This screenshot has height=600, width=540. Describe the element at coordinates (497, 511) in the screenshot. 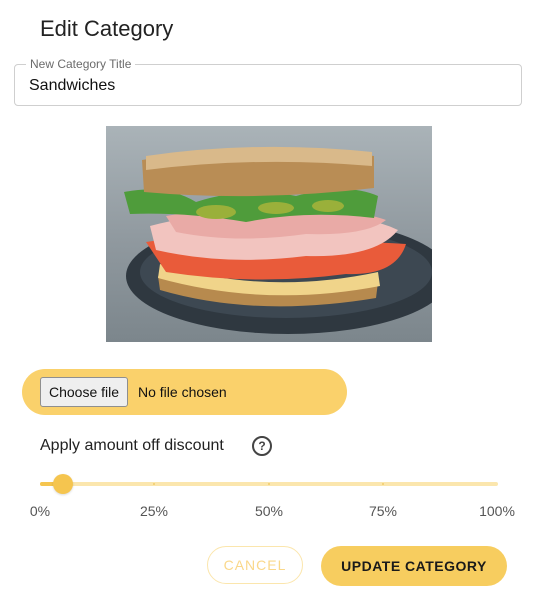

I see `slider-mark-100: 100%` at that location.